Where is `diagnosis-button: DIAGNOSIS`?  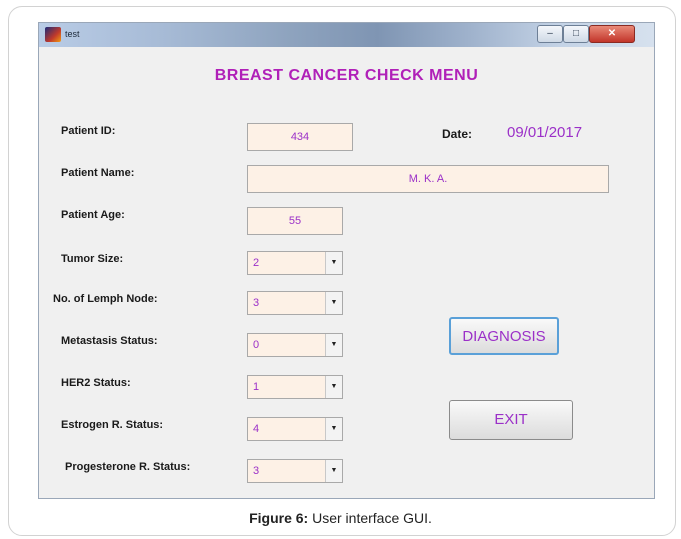 diagnosis-button: DIAGNOSIS is located at coordinates (504, 336).